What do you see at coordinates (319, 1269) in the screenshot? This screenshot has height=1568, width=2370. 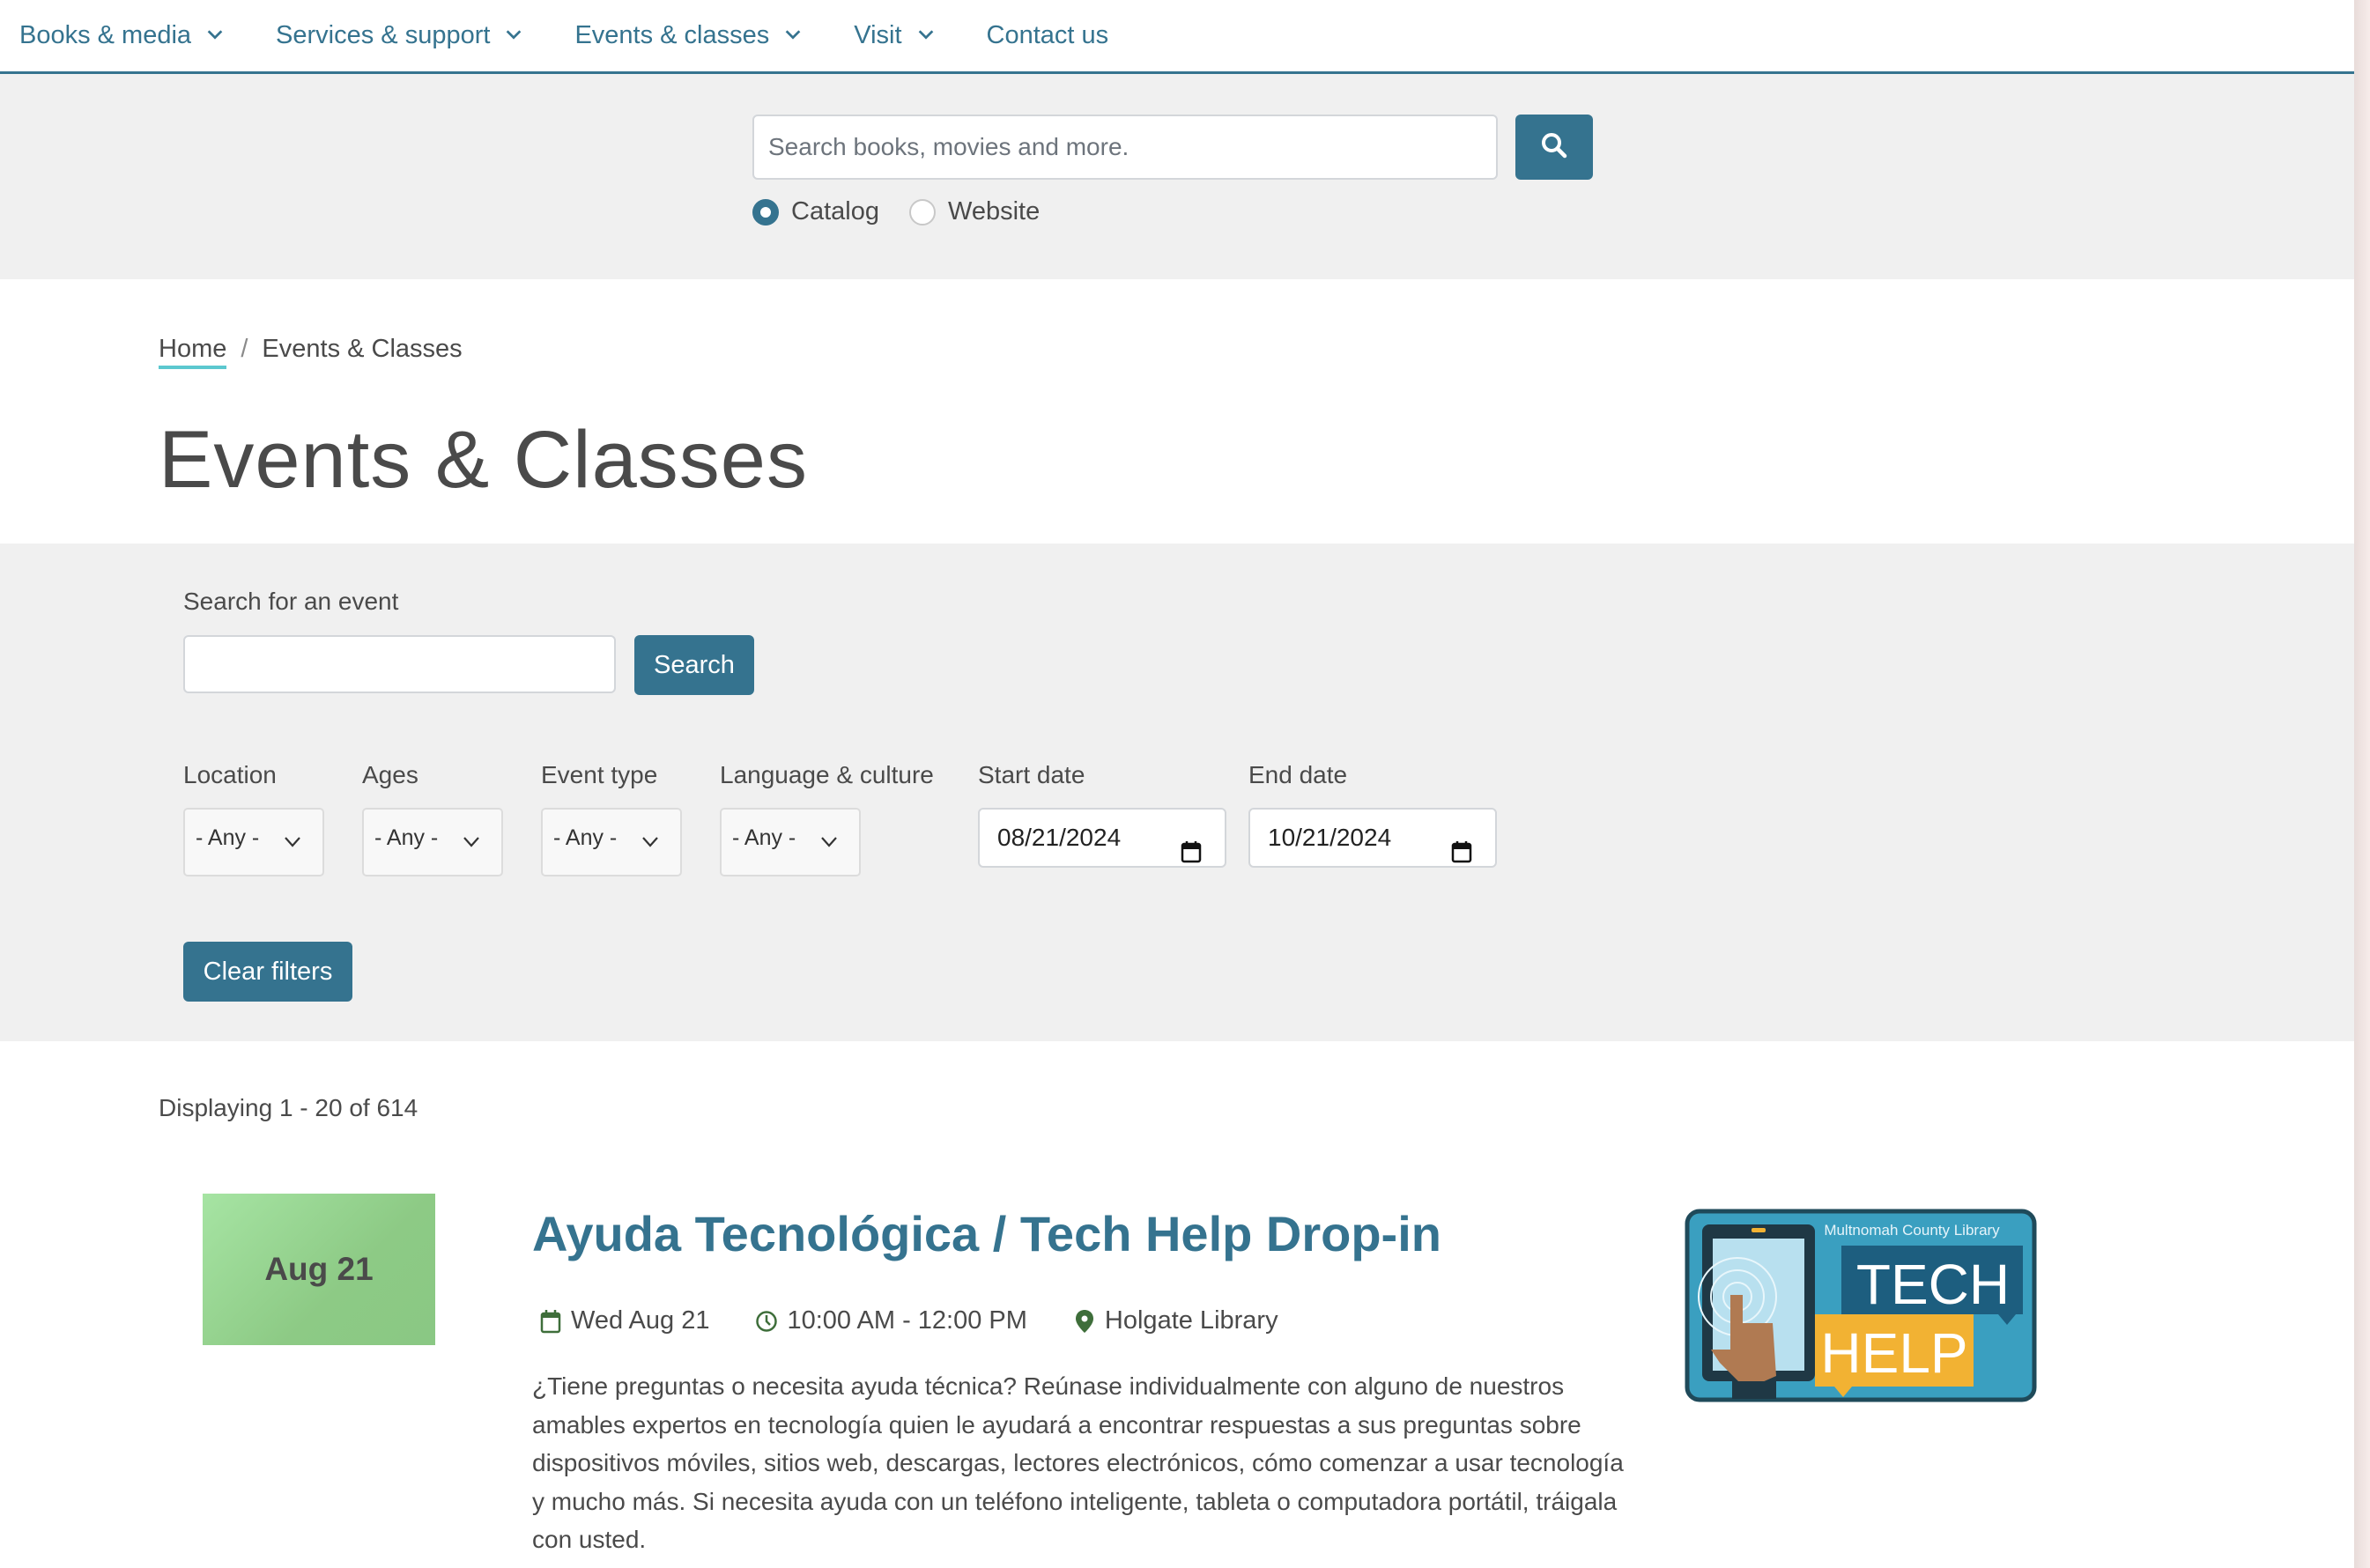 I see `event-date-badge: Aug 21` at bounding box center [319, 1269].